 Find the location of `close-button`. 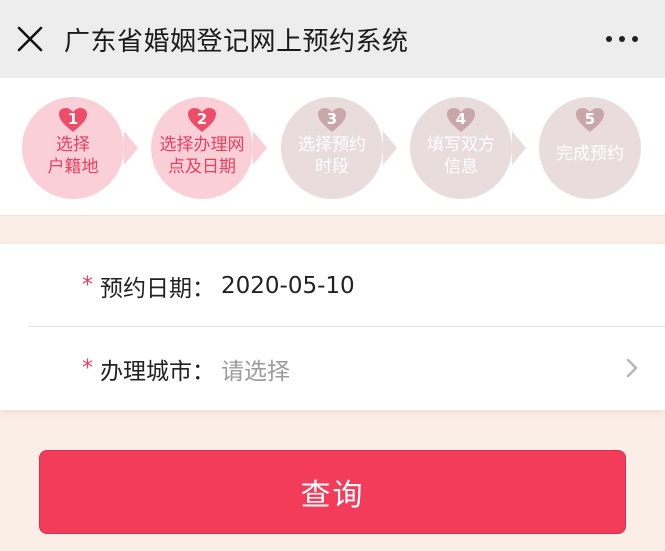

close-button is located at coordinates (30, 39).